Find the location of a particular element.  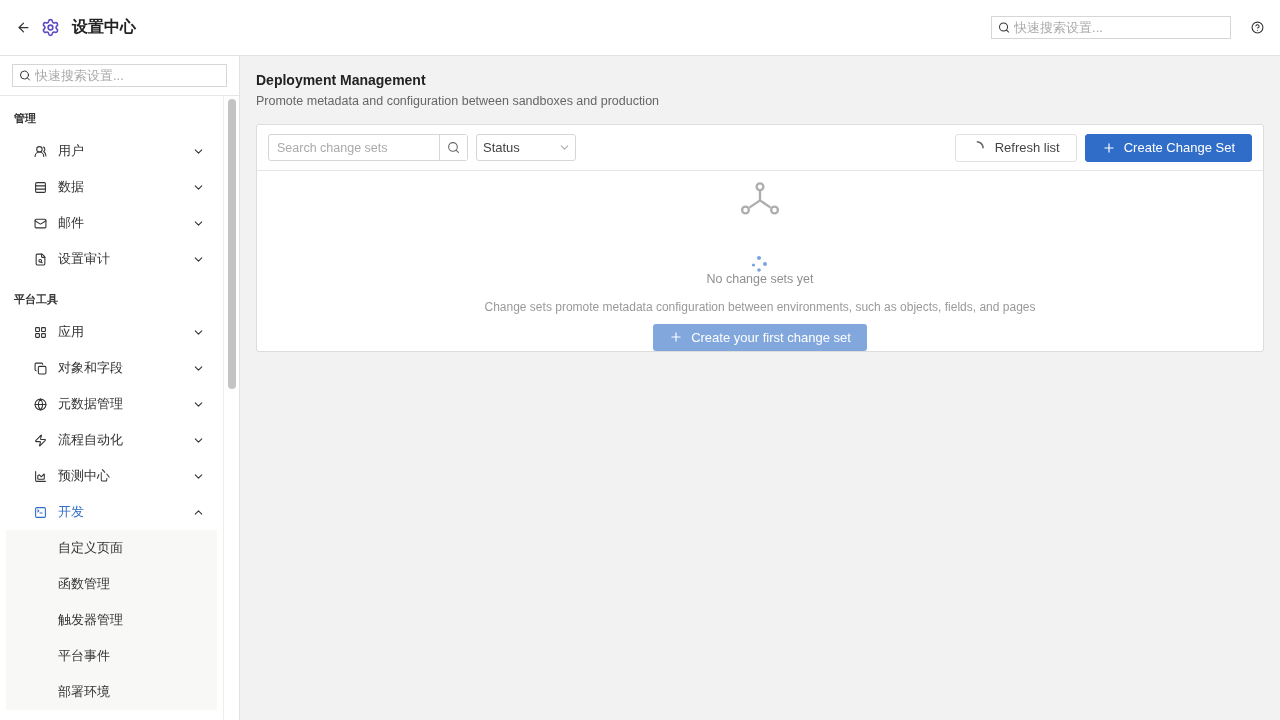

change-set-search-field: Search change sets is located at coordinates (354, 147).